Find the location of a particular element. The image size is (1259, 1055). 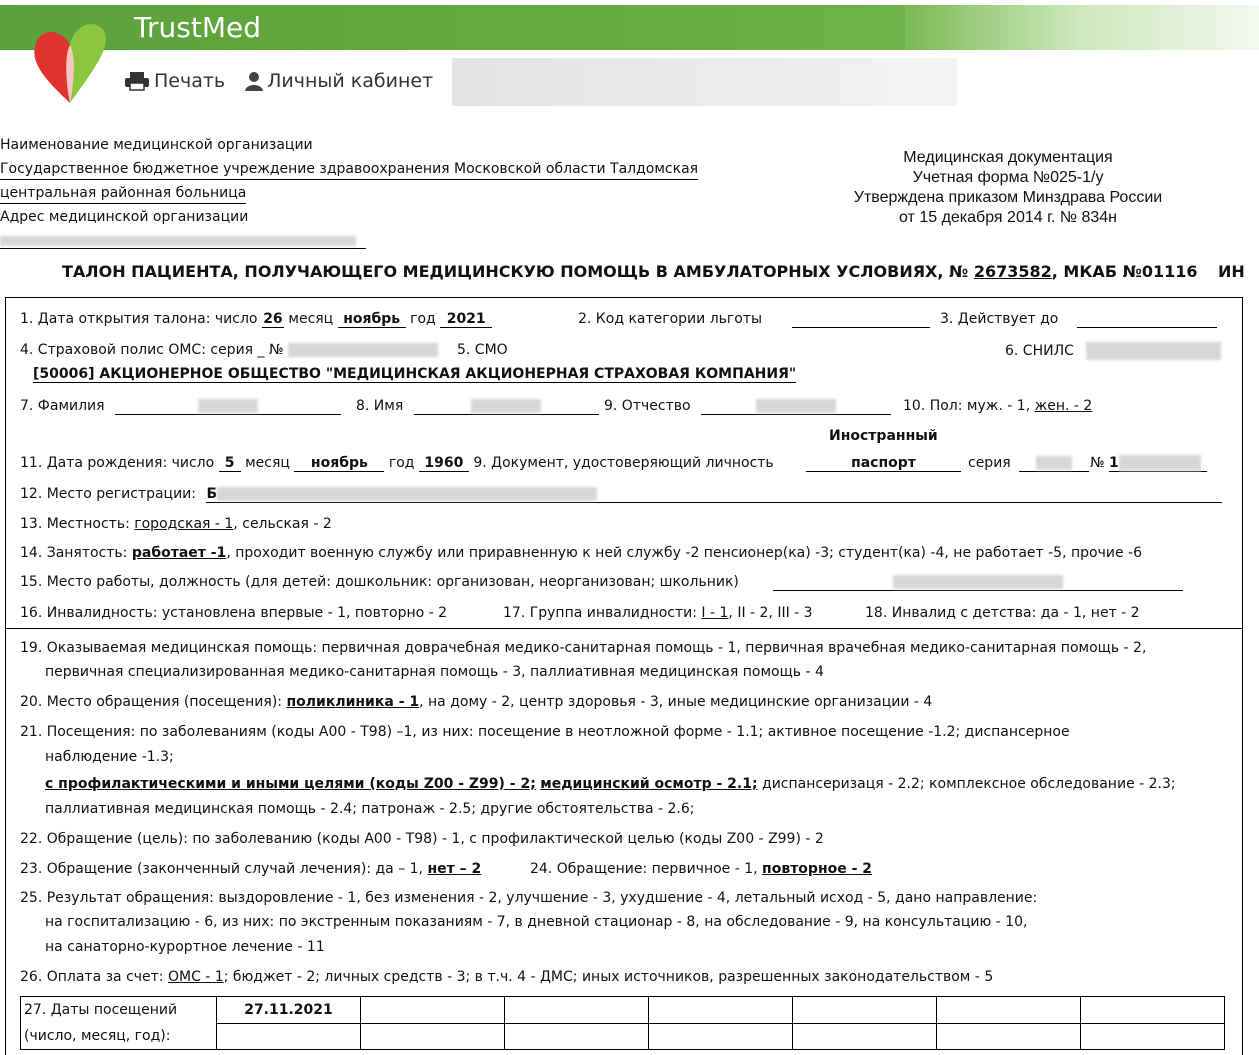

field-8: 8. Имя is located at coordinates (477, 406).